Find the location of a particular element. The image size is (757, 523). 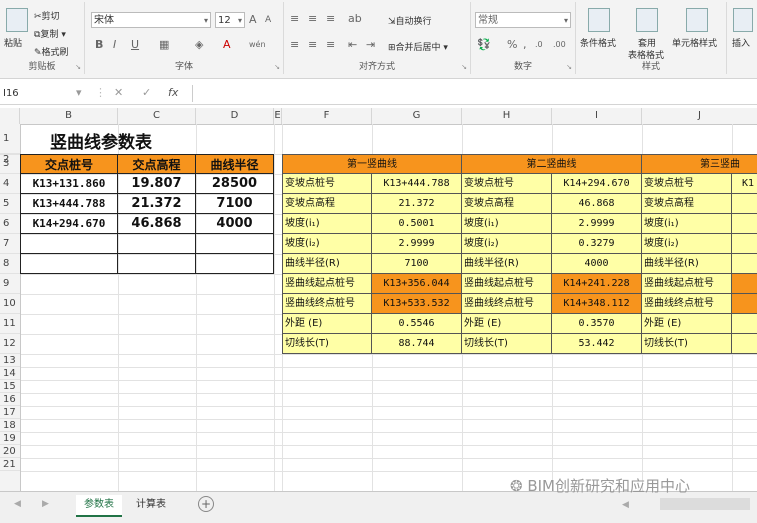

grow-font-button: A is located at coordinates (253, 19).